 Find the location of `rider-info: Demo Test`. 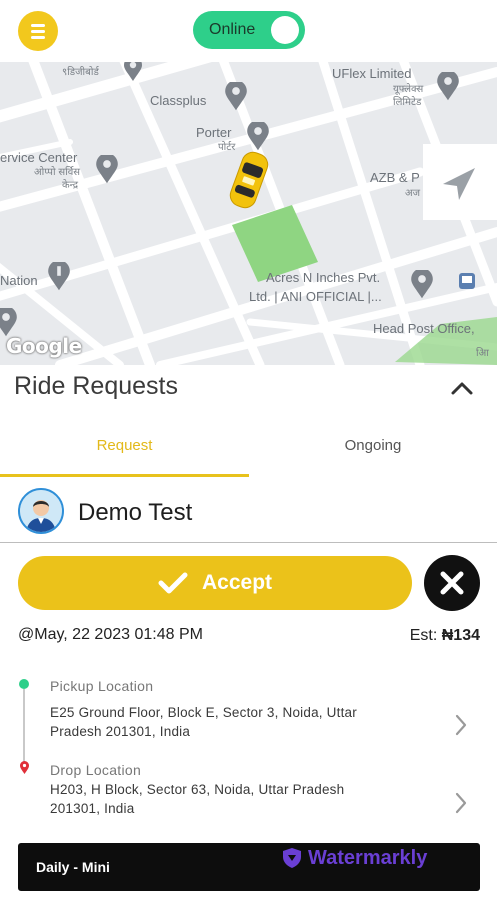

rider-info: Demo Test is located at coordinates (253, 512).